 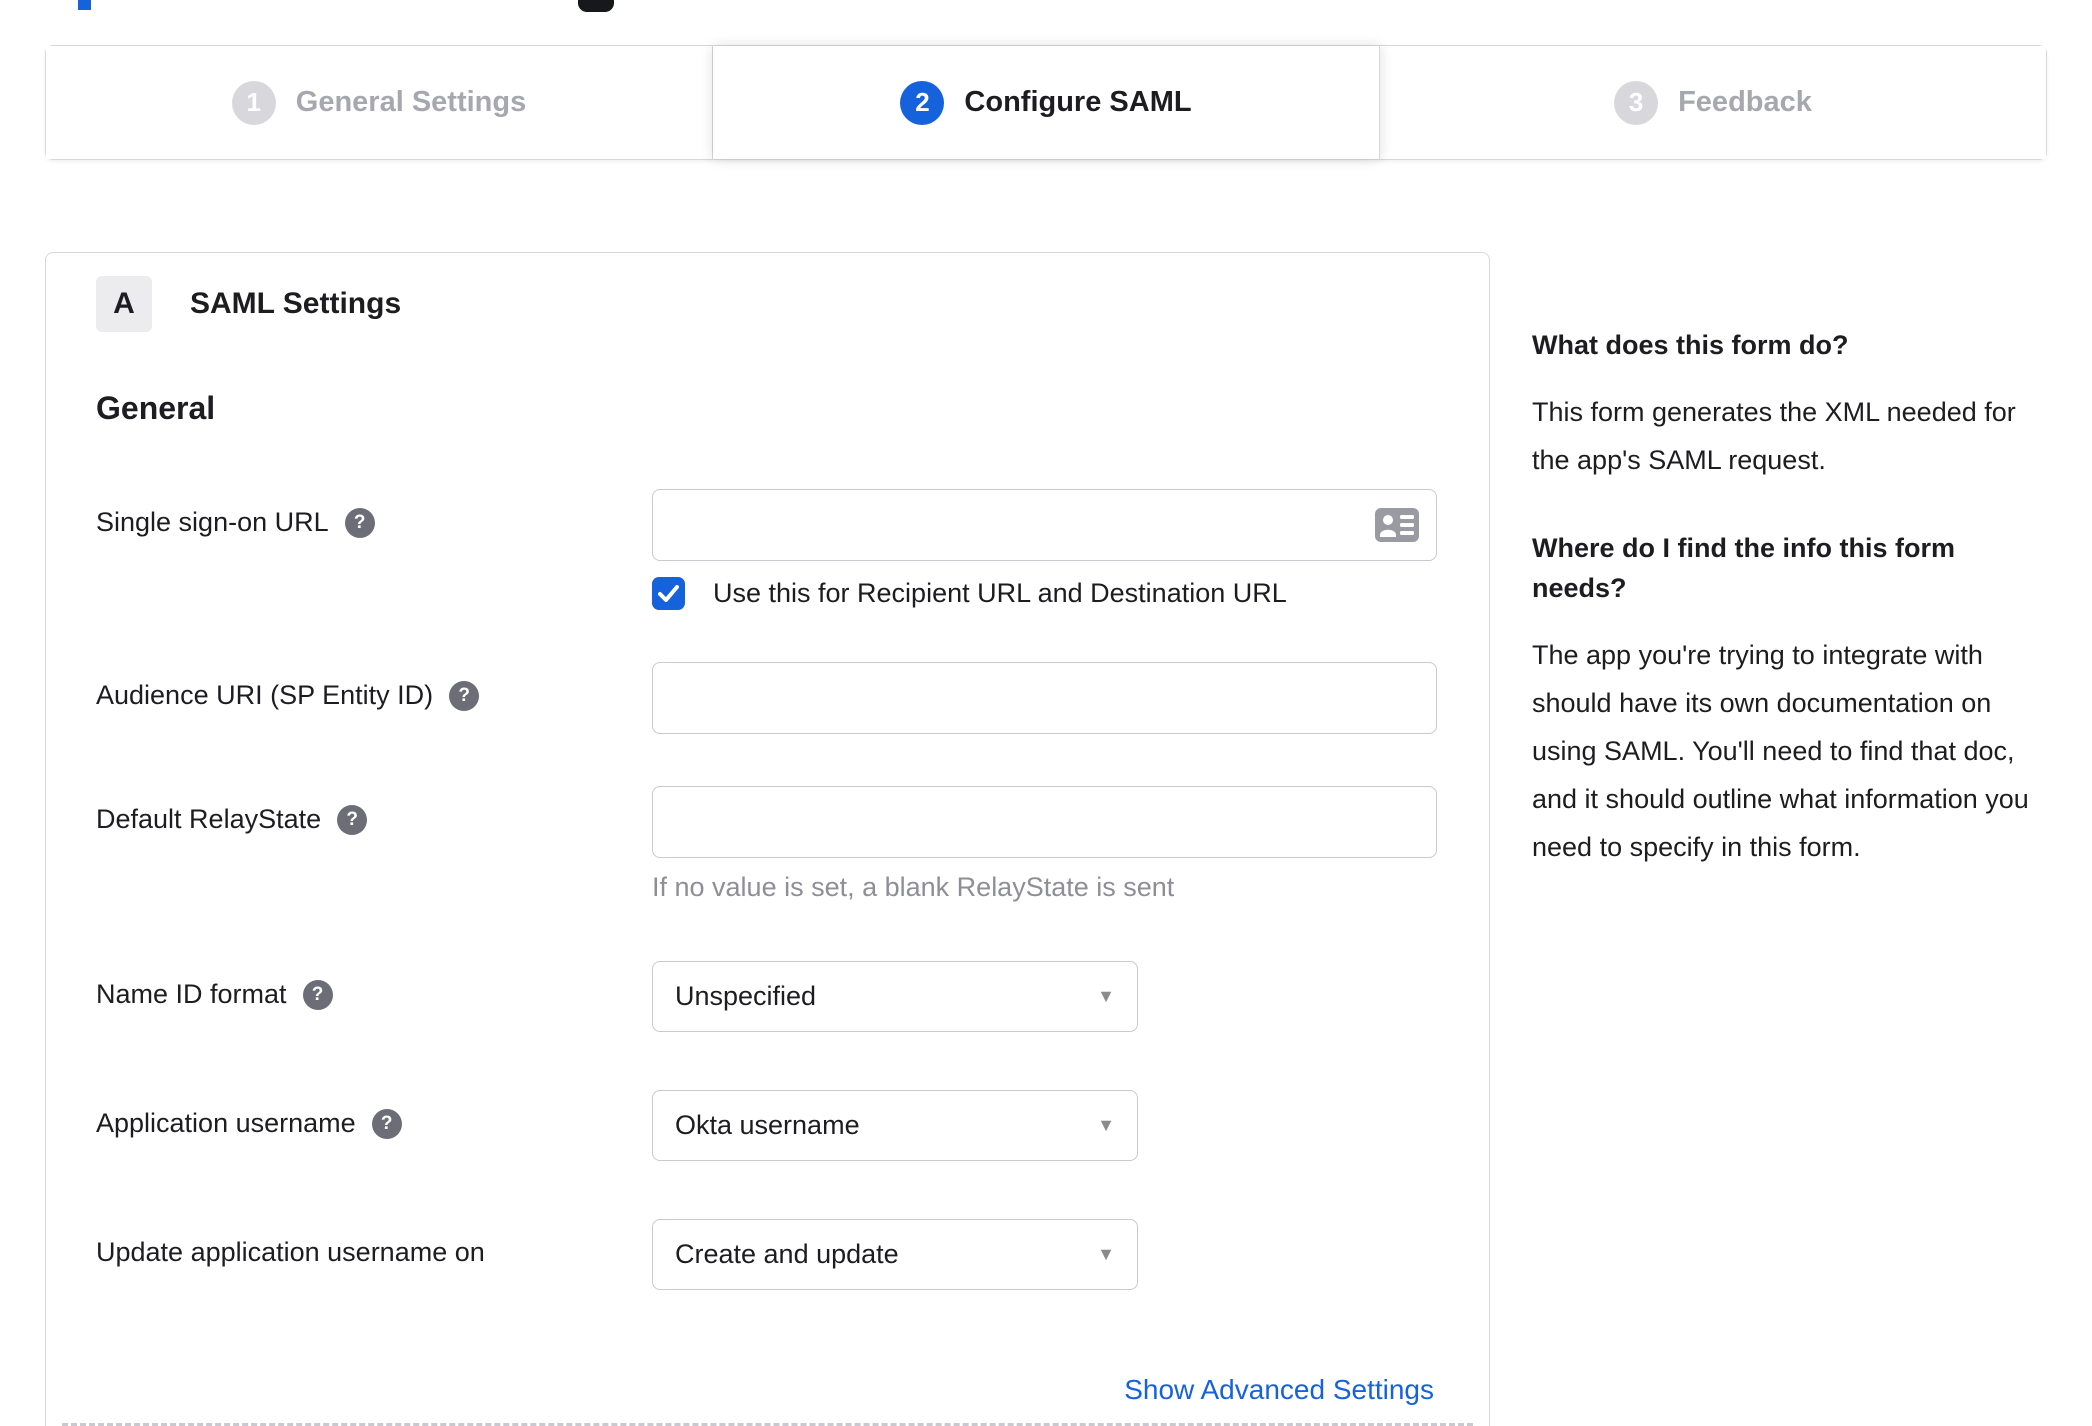 I want to click on step-number-badge: 2, so click(x=922, y=102).